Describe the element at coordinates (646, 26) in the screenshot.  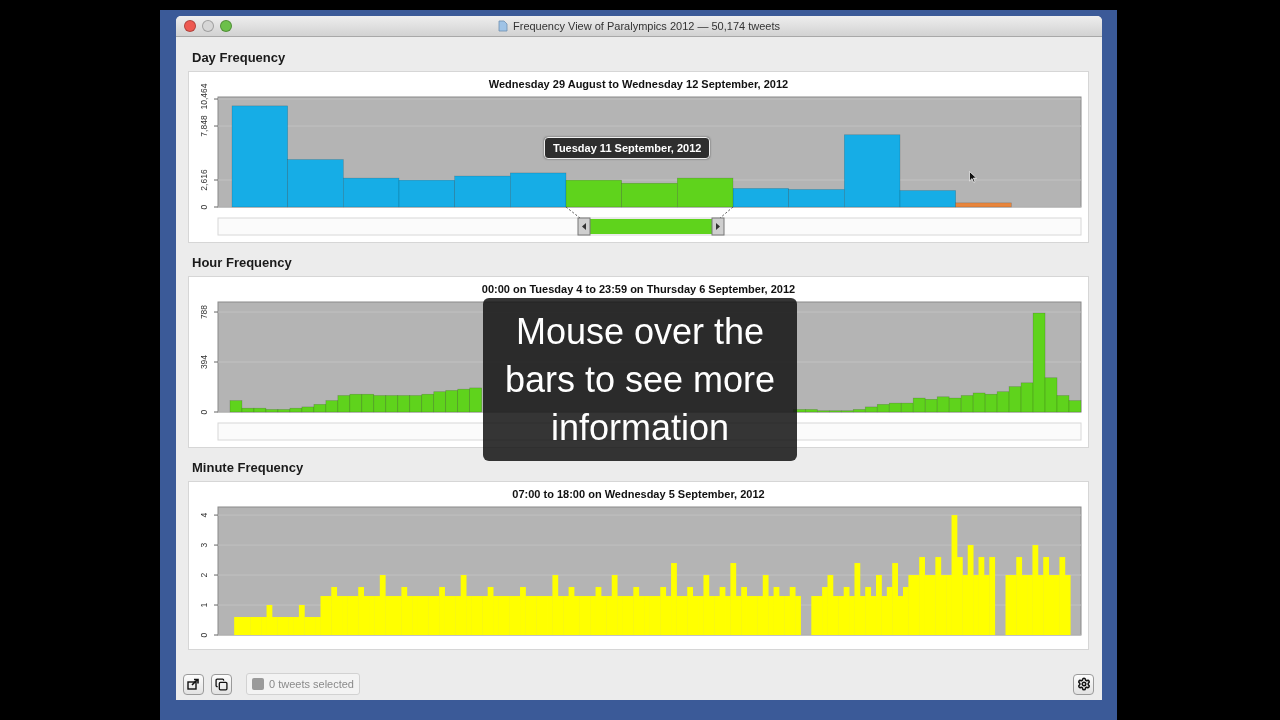
I see `window-title: Frequency View of Paralympics 2012 — 50,174 tweets` at that location.